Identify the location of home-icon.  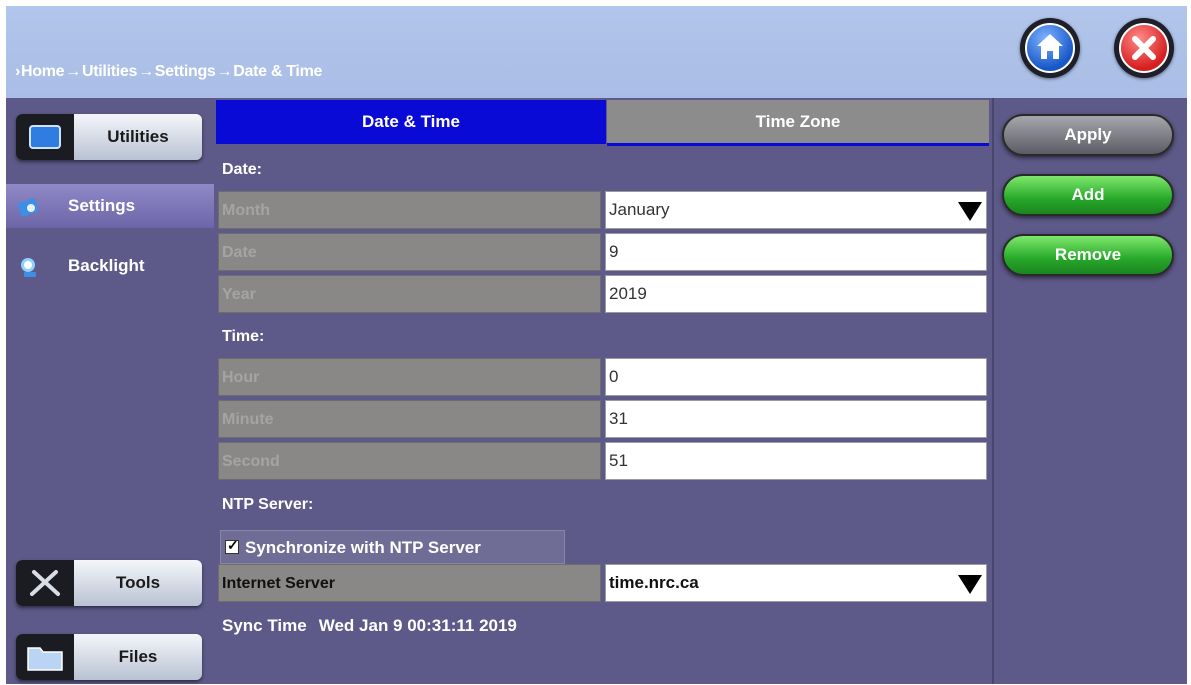
(1050, 48).